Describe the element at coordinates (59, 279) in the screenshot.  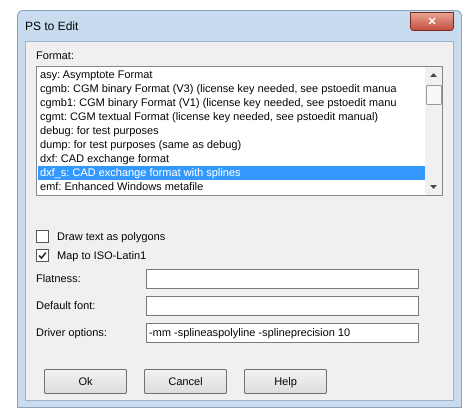
I see `field-label: Flatness:` at that location.